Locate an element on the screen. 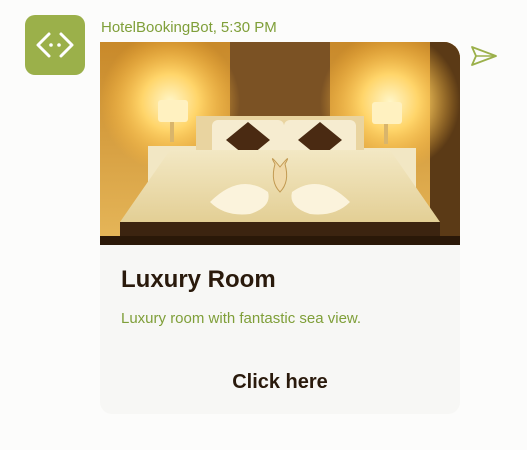 The height and width of the screenshot is (450, 527). bot-name: HotelBookingBot is located at coordinates (157, 27).